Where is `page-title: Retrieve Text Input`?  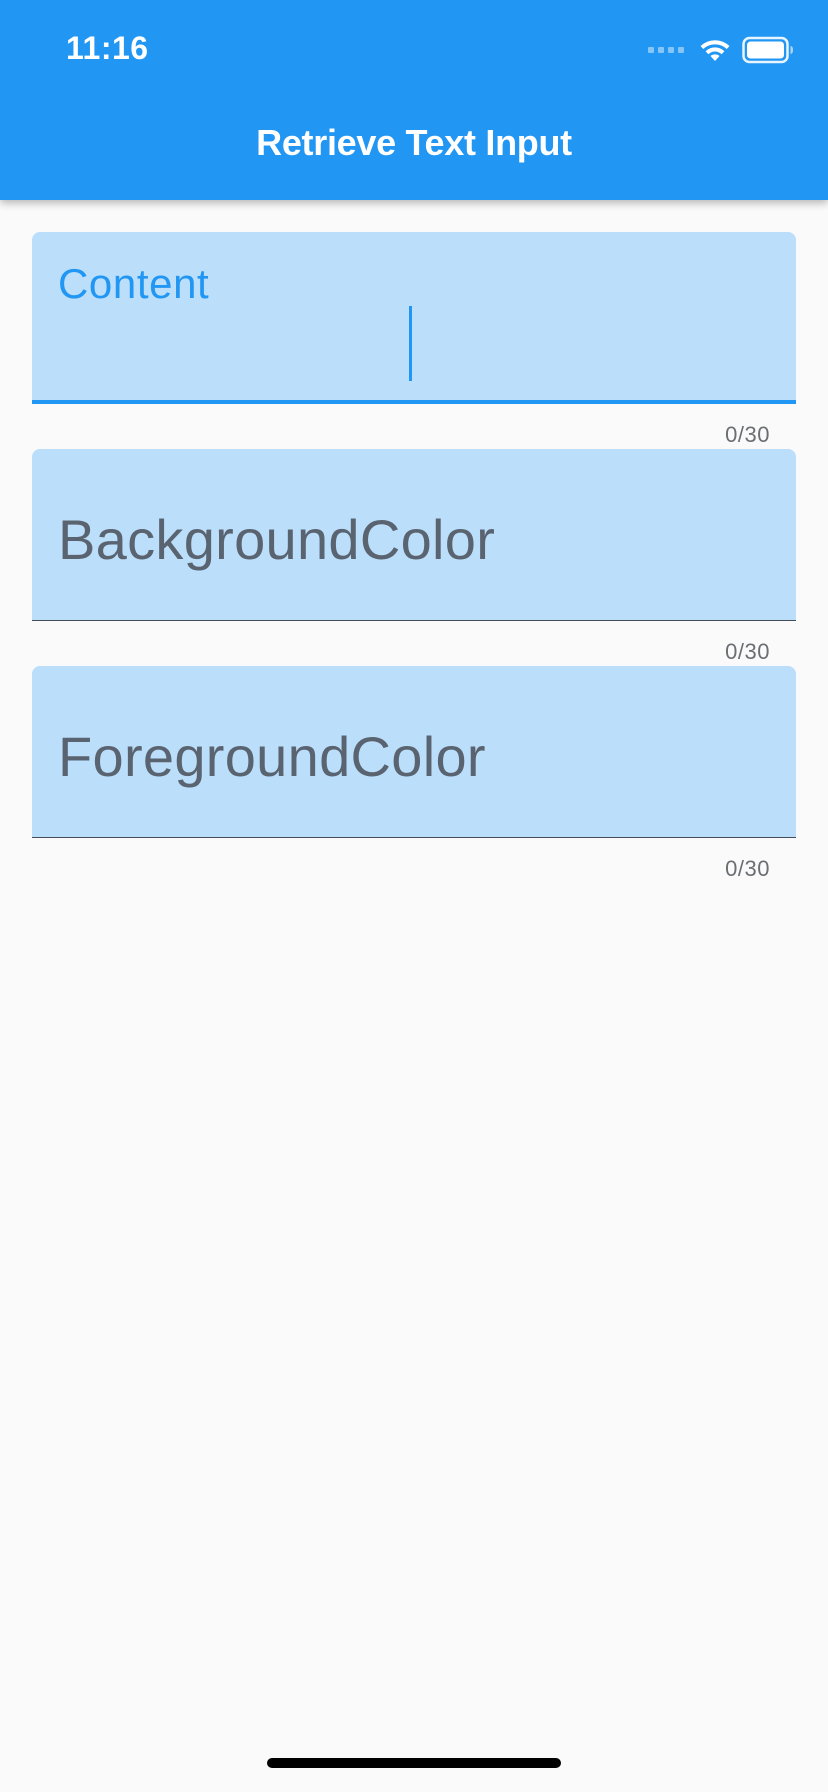 page-title: Retrieve Text Input is located at coordinates (414, 142).